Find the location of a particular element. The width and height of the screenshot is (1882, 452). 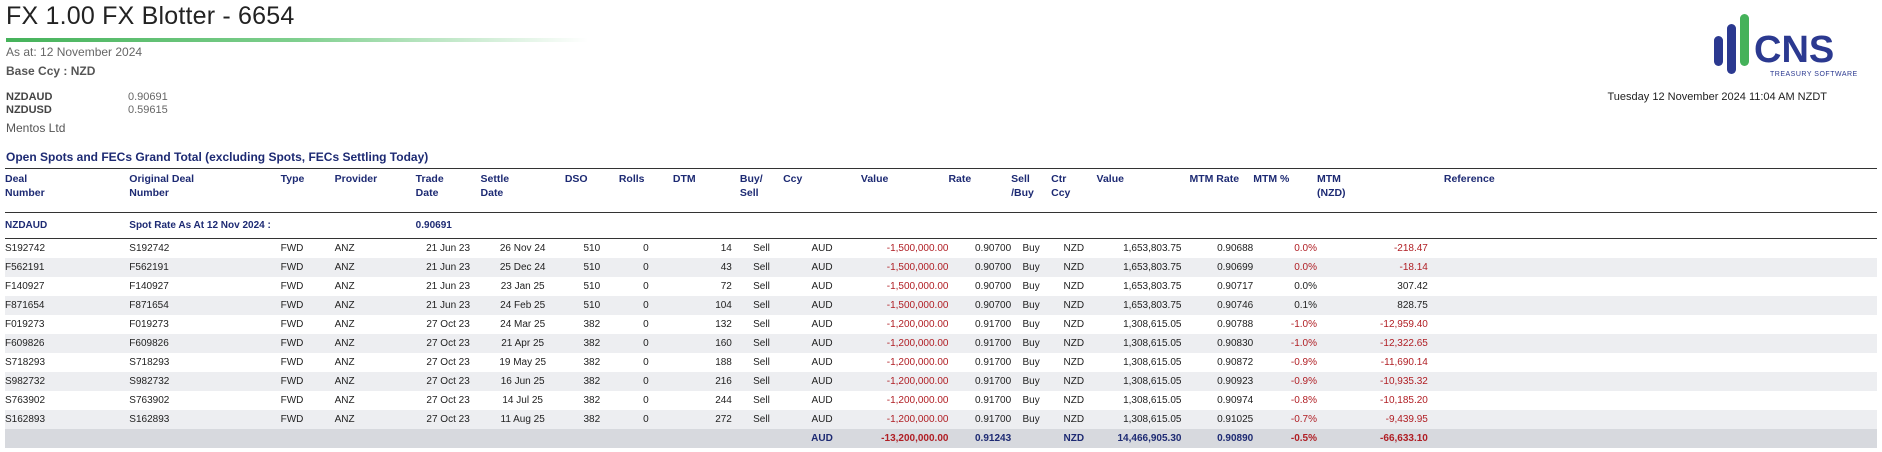

cell-original-deal-number: S162893 is located at coordinates (149, 419).